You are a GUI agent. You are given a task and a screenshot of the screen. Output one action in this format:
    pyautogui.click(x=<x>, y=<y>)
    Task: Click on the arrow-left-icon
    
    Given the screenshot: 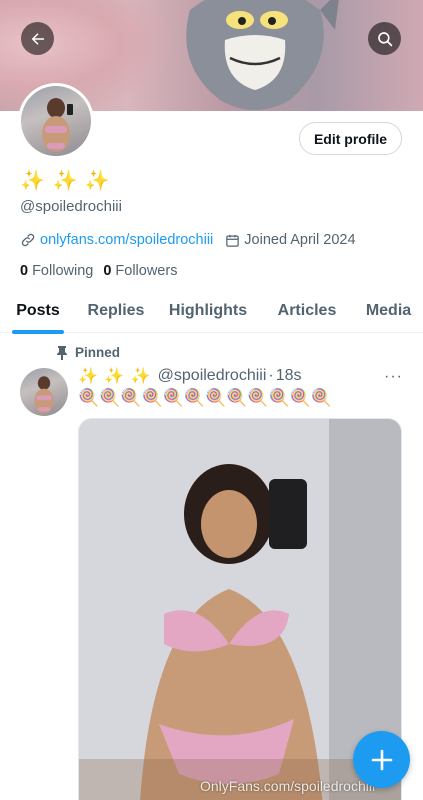 What is the action you would take?
    pyautogui.click(x=37, y=38)
    